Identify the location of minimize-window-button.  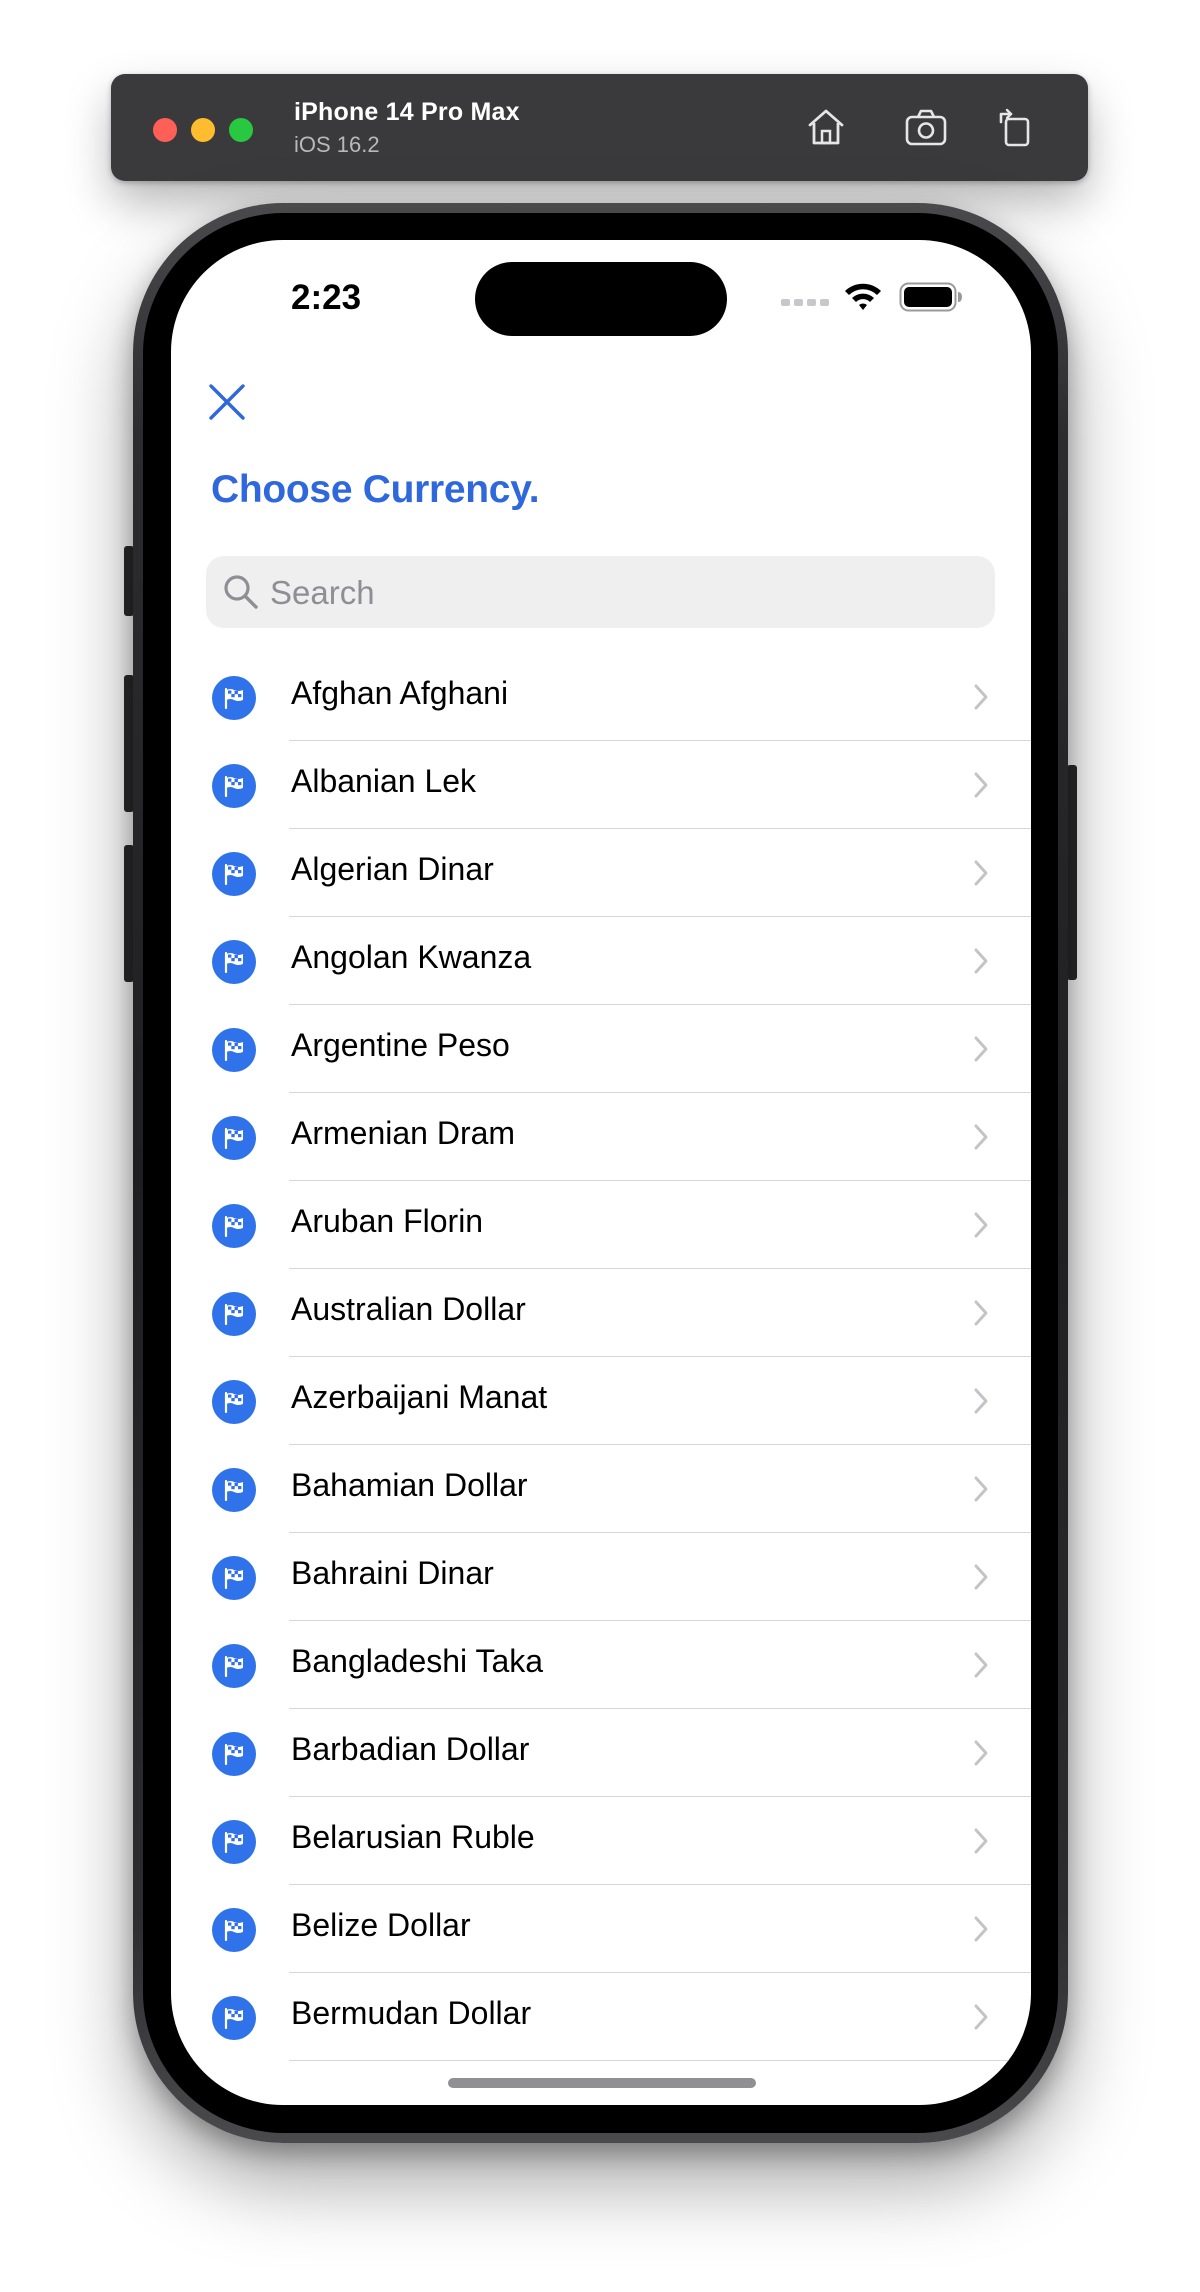
(203, 130).